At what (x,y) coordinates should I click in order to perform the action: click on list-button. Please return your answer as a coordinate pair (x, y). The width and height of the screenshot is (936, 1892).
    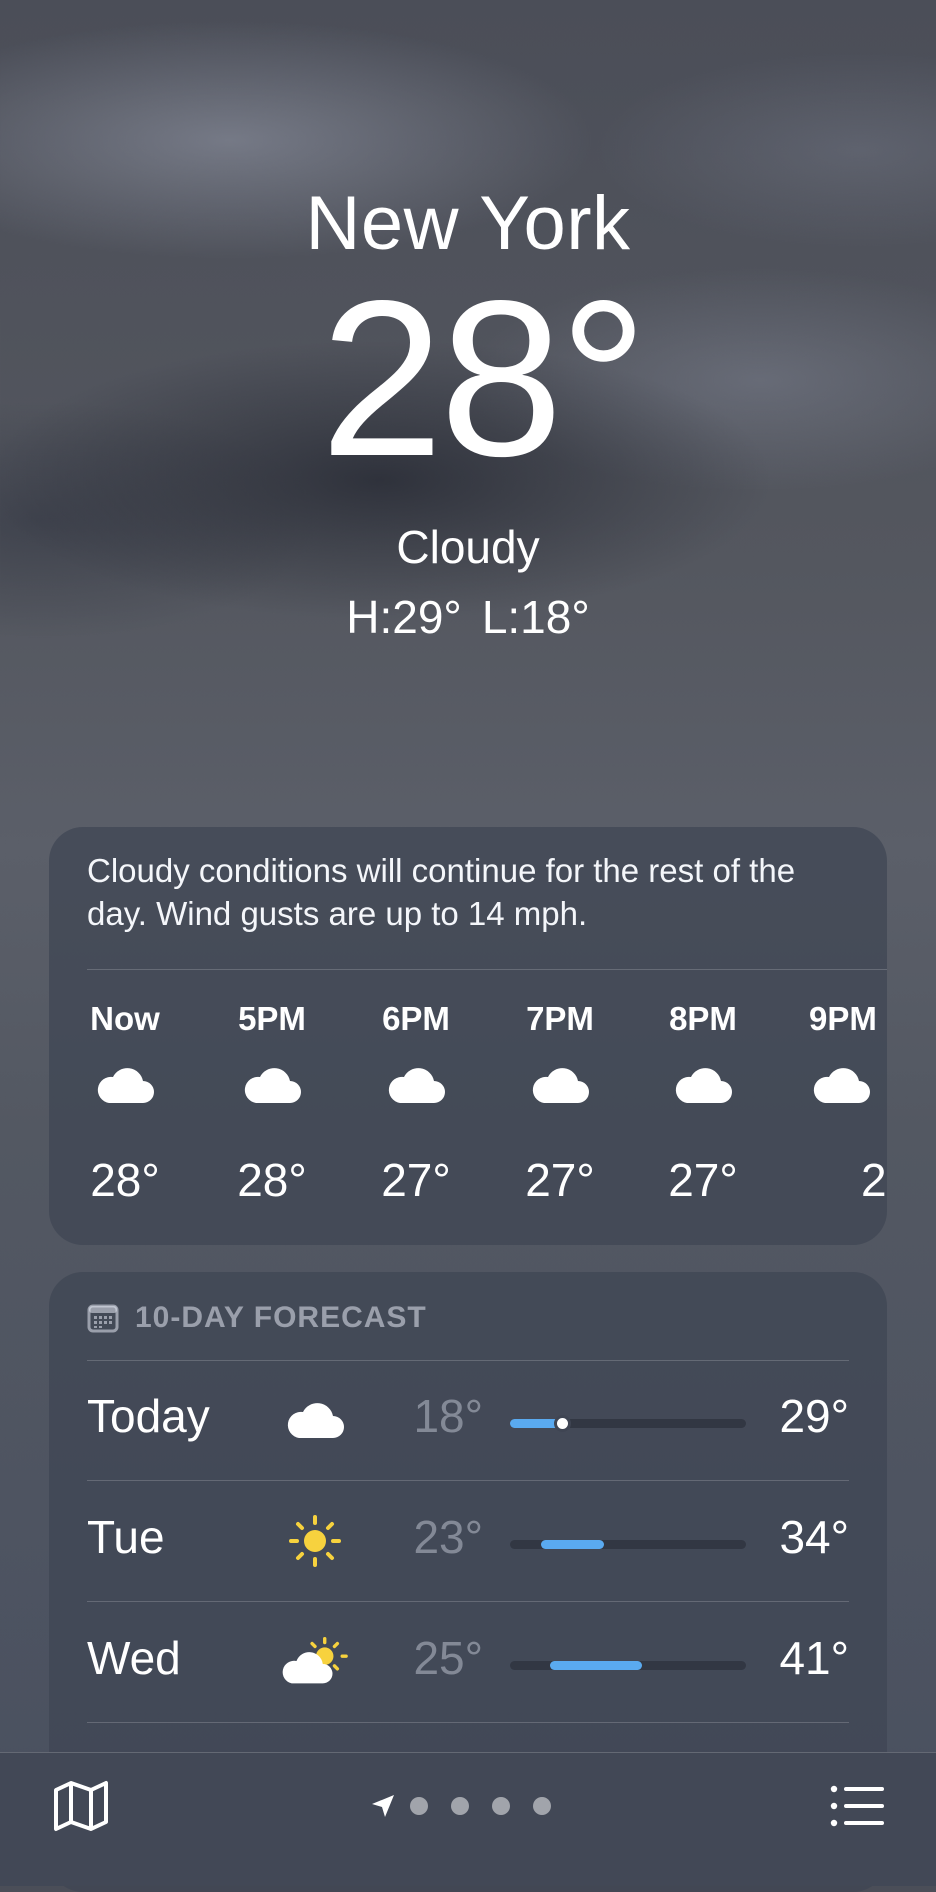
    Looking at the image, I should click on (857, 1808).